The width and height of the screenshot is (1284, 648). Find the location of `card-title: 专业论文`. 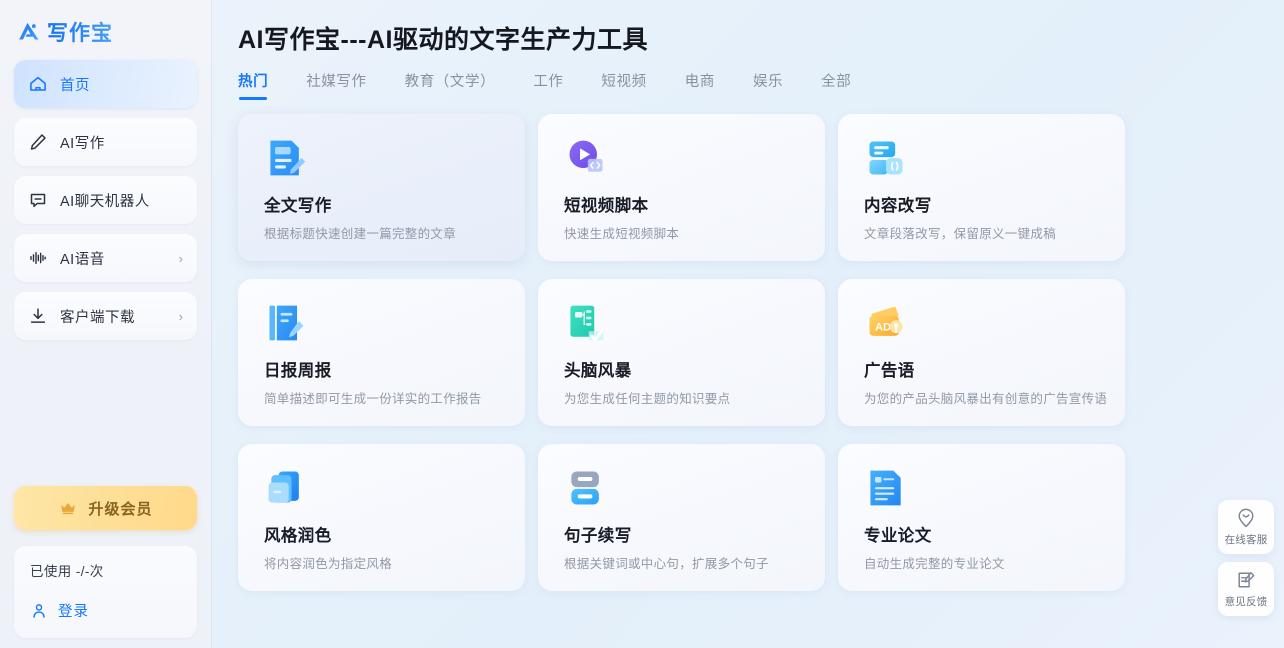

card-title: 专业论文 is located at coordinates (898, 536).